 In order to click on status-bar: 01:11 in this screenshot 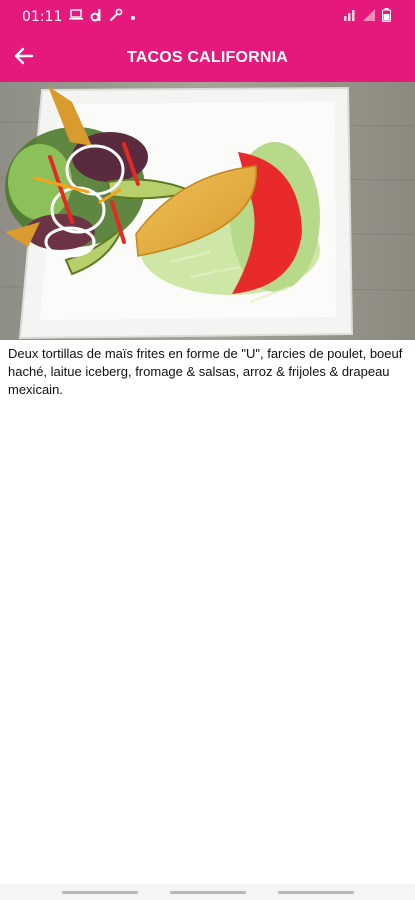, I will do `click(207, 17)`.